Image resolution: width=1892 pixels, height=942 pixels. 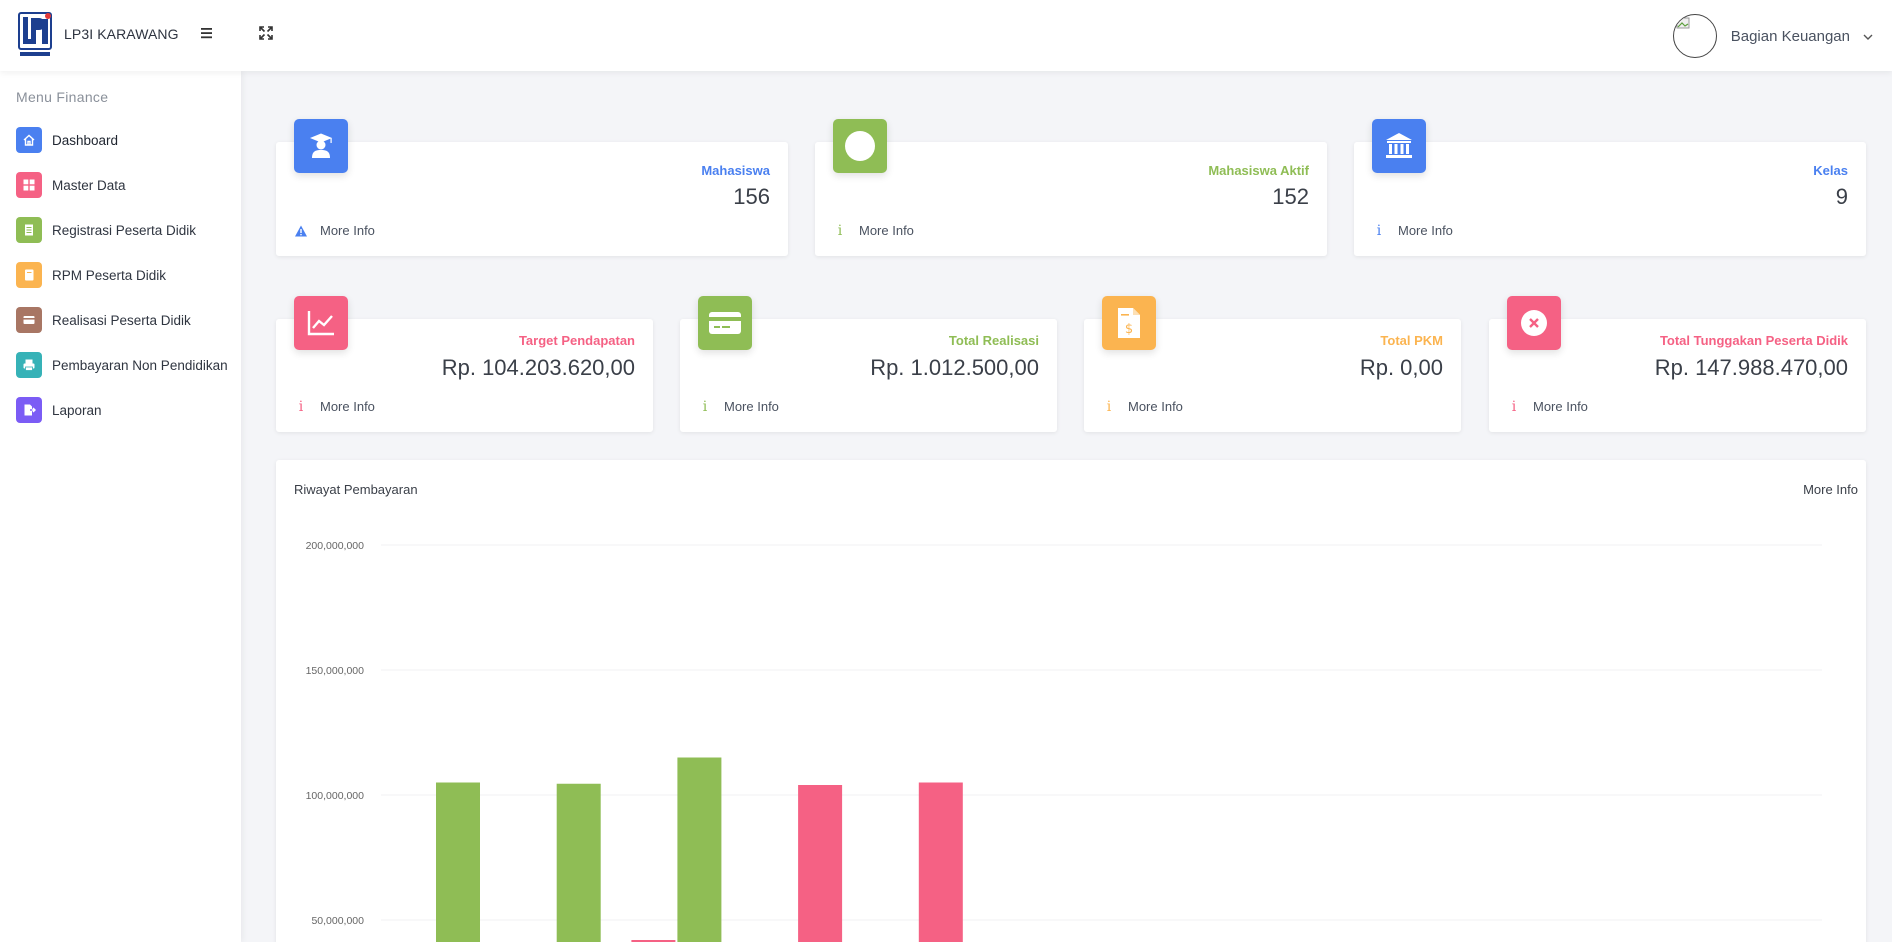 I want to click on sidebar-item-registrasi: Registrasi Peserta Didik, so click(x=106, y=230).